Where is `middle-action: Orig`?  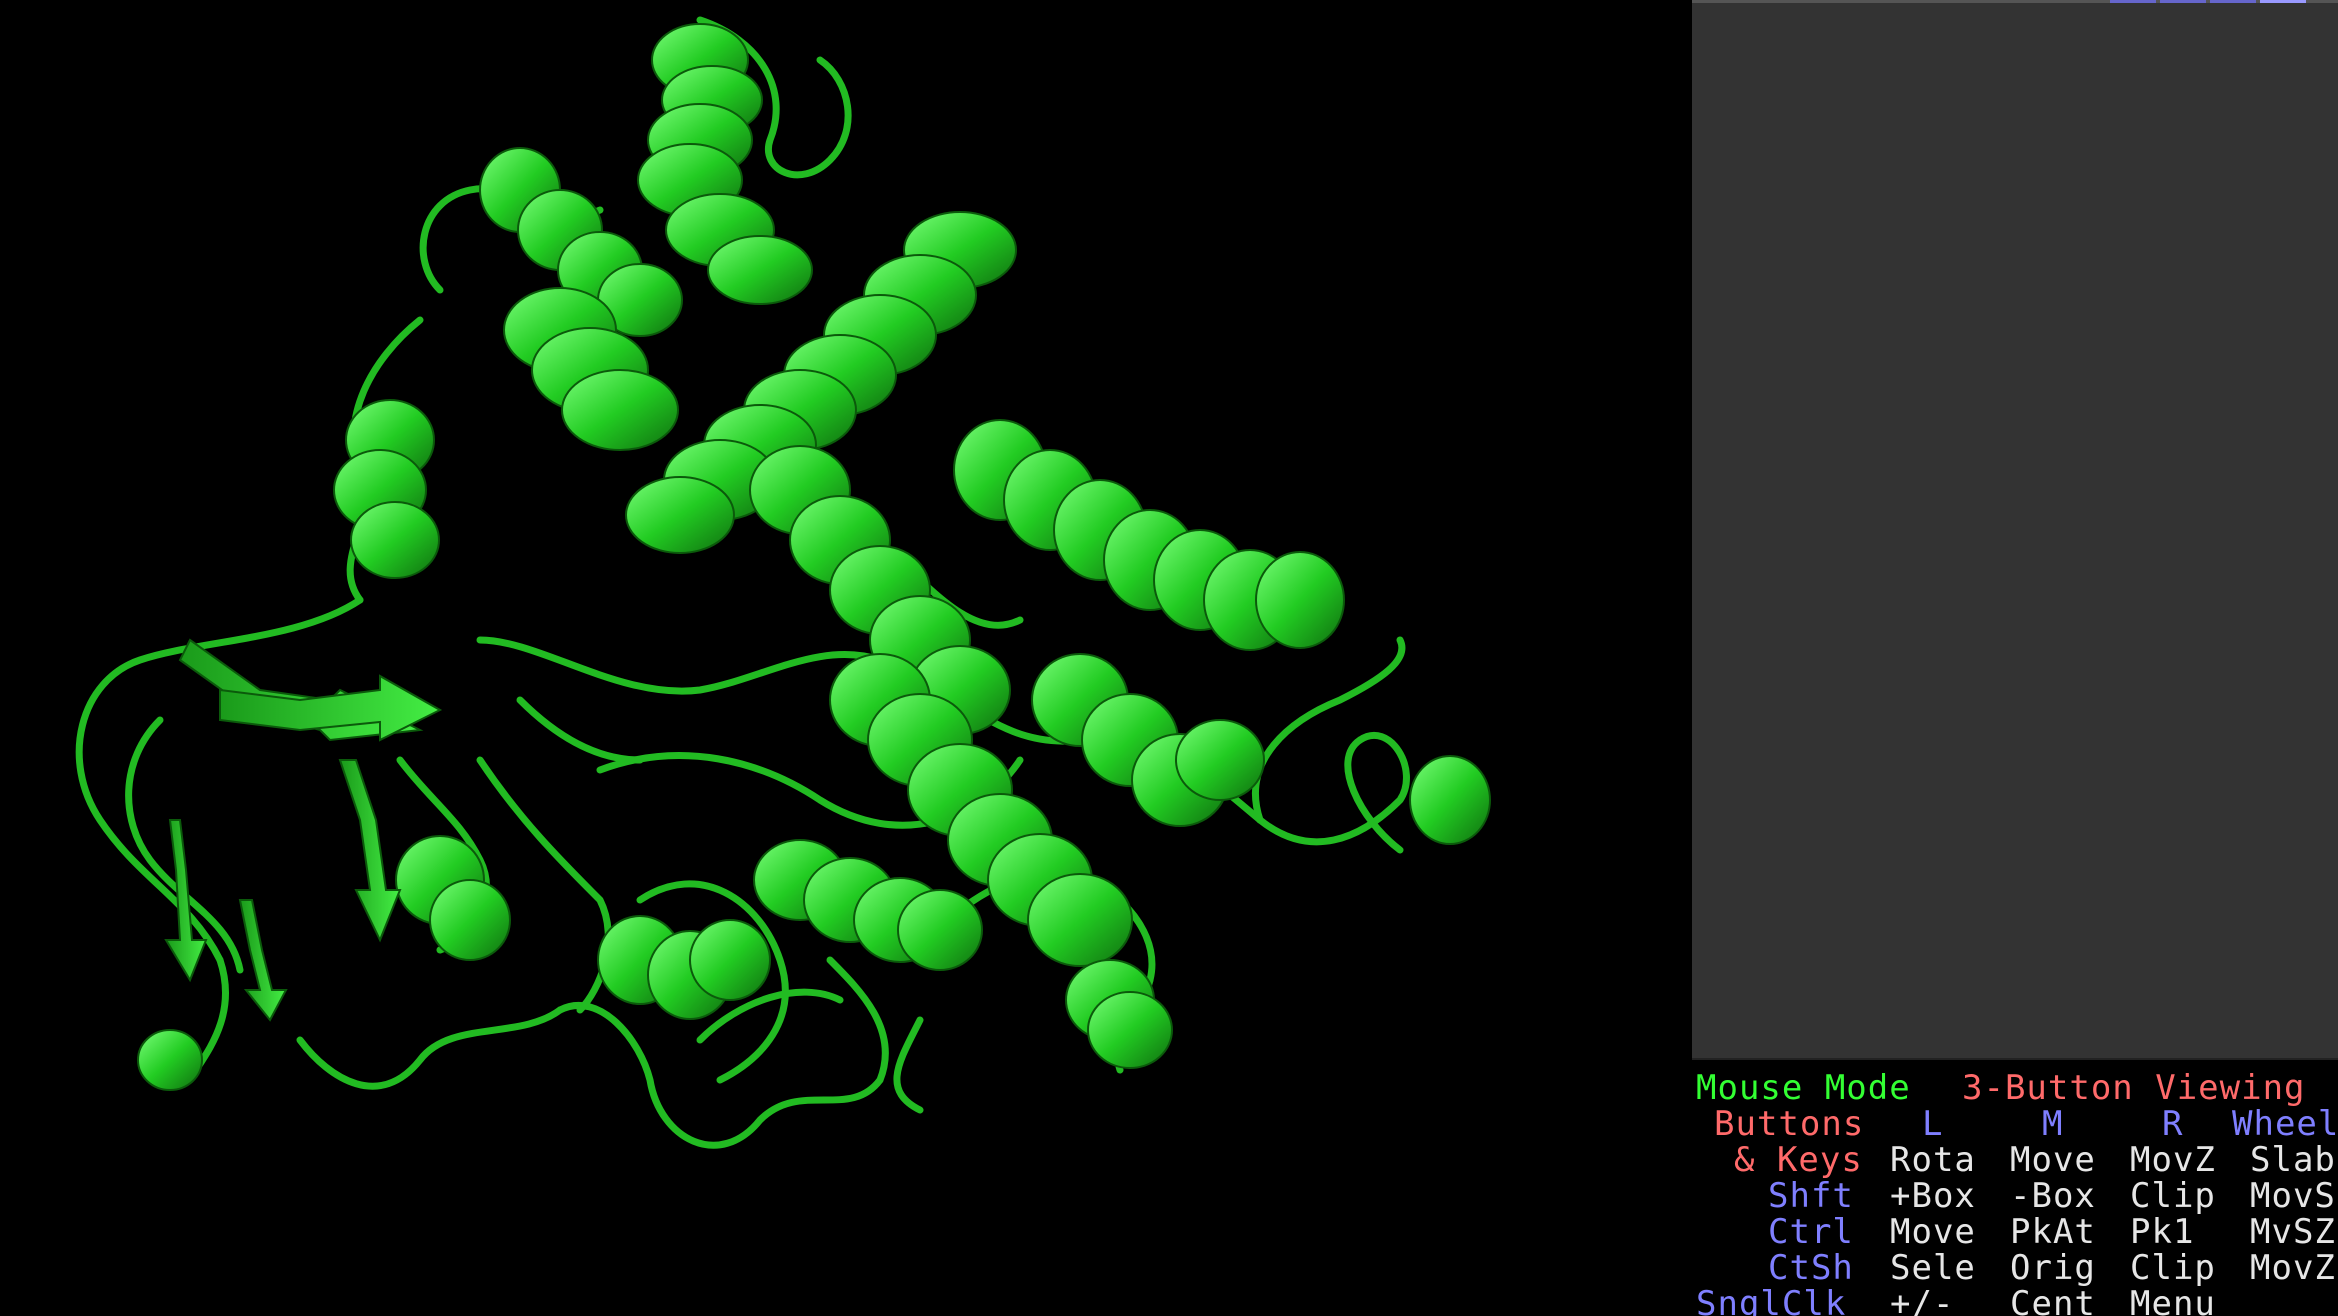
middle-action: Orig is located at coordinates (2053, 1268).